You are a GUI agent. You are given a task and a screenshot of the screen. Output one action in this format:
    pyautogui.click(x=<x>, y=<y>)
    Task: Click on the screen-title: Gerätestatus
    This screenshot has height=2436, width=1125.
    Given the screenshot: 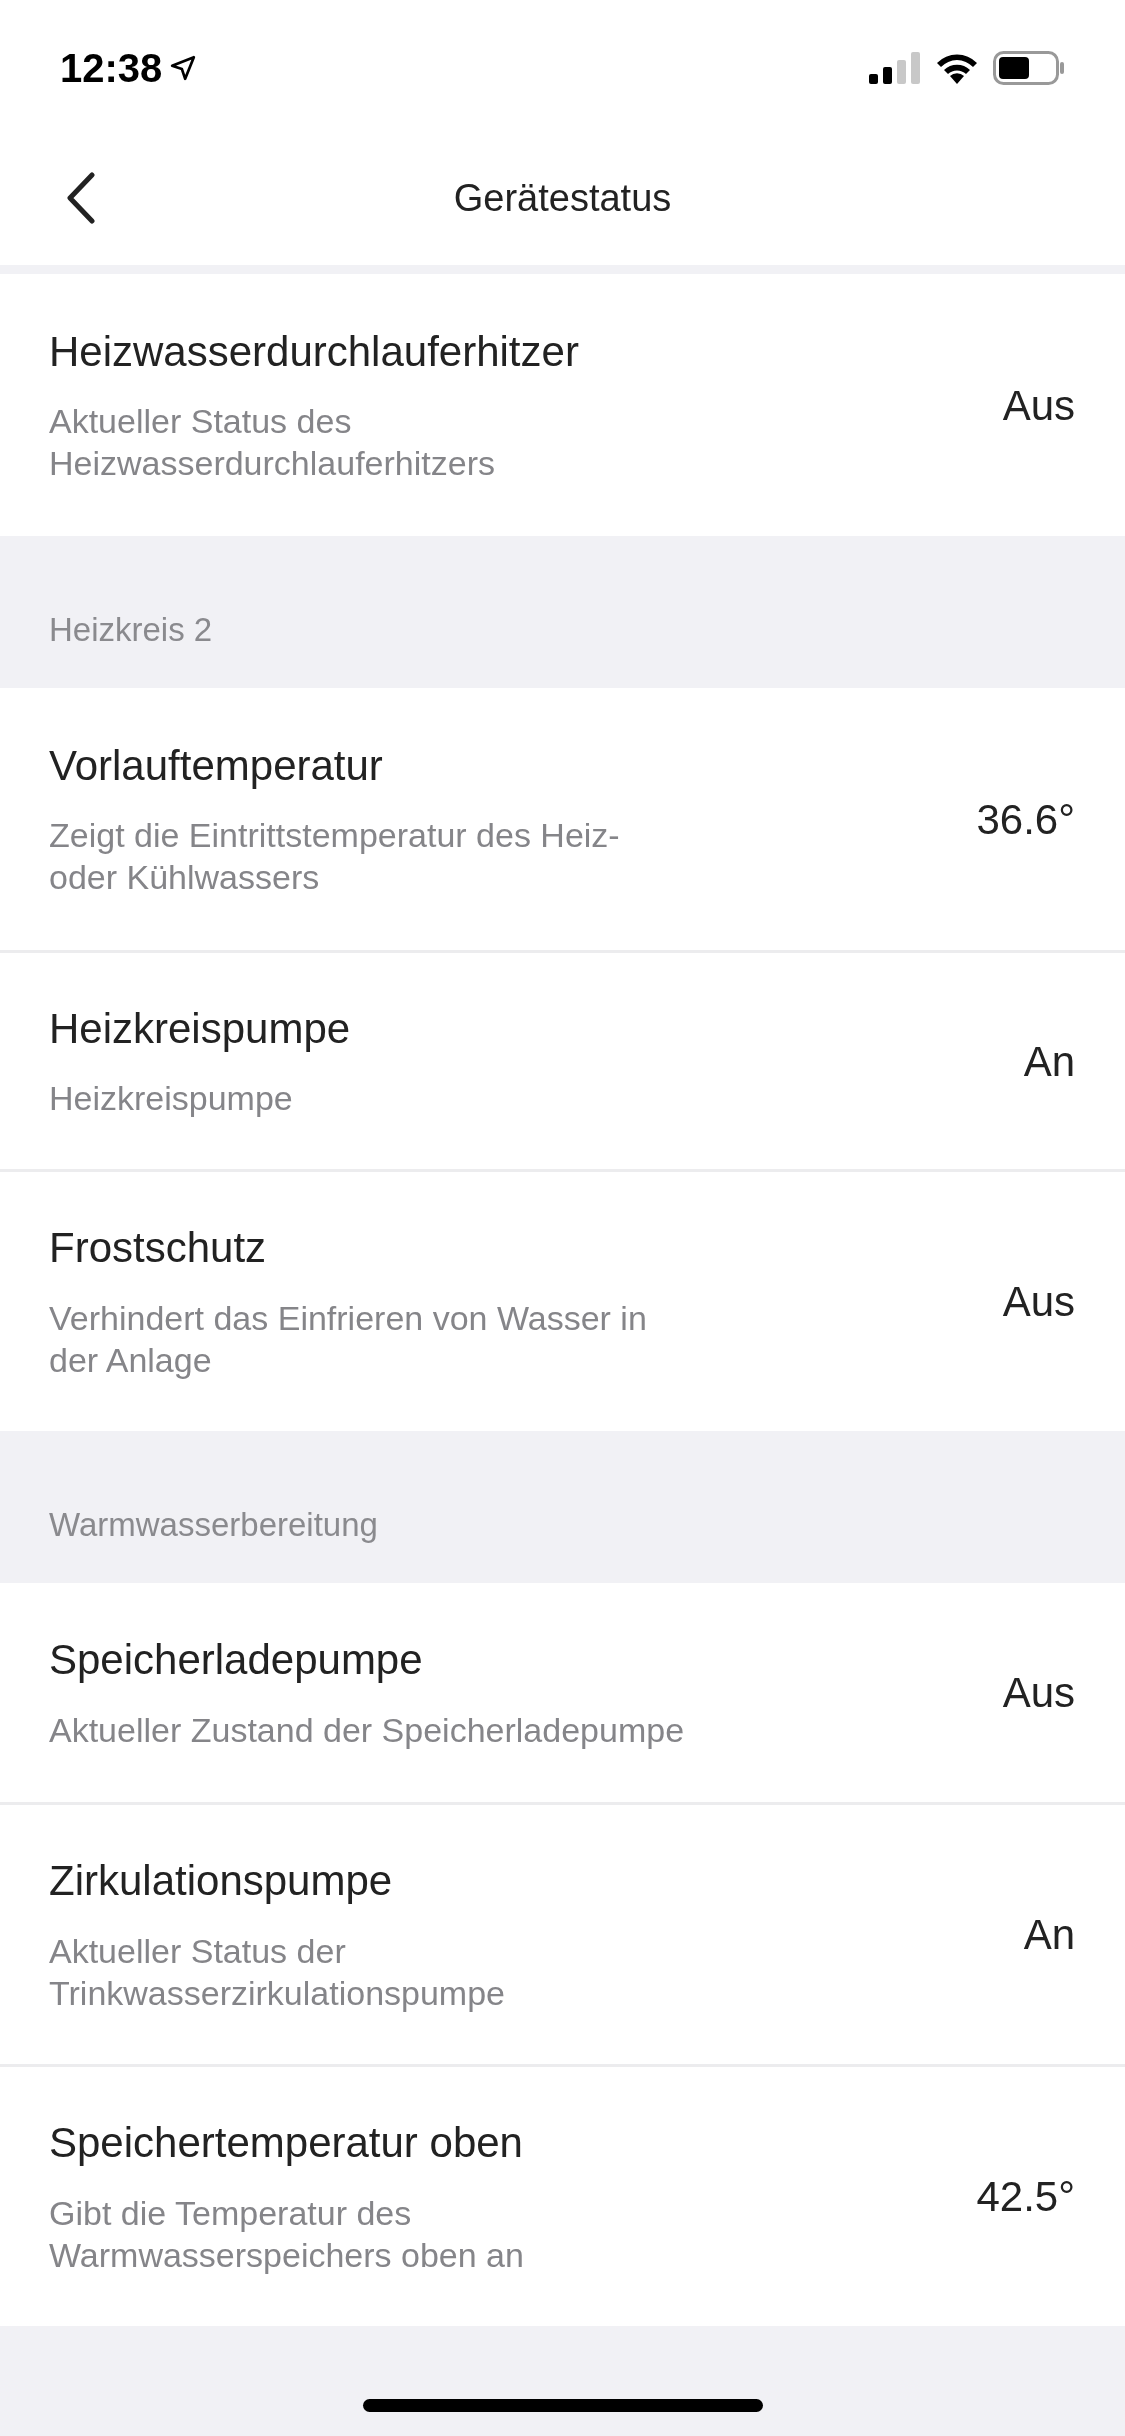 What is the action you would take?
    pyautogui.click(x=562, y=198)
    